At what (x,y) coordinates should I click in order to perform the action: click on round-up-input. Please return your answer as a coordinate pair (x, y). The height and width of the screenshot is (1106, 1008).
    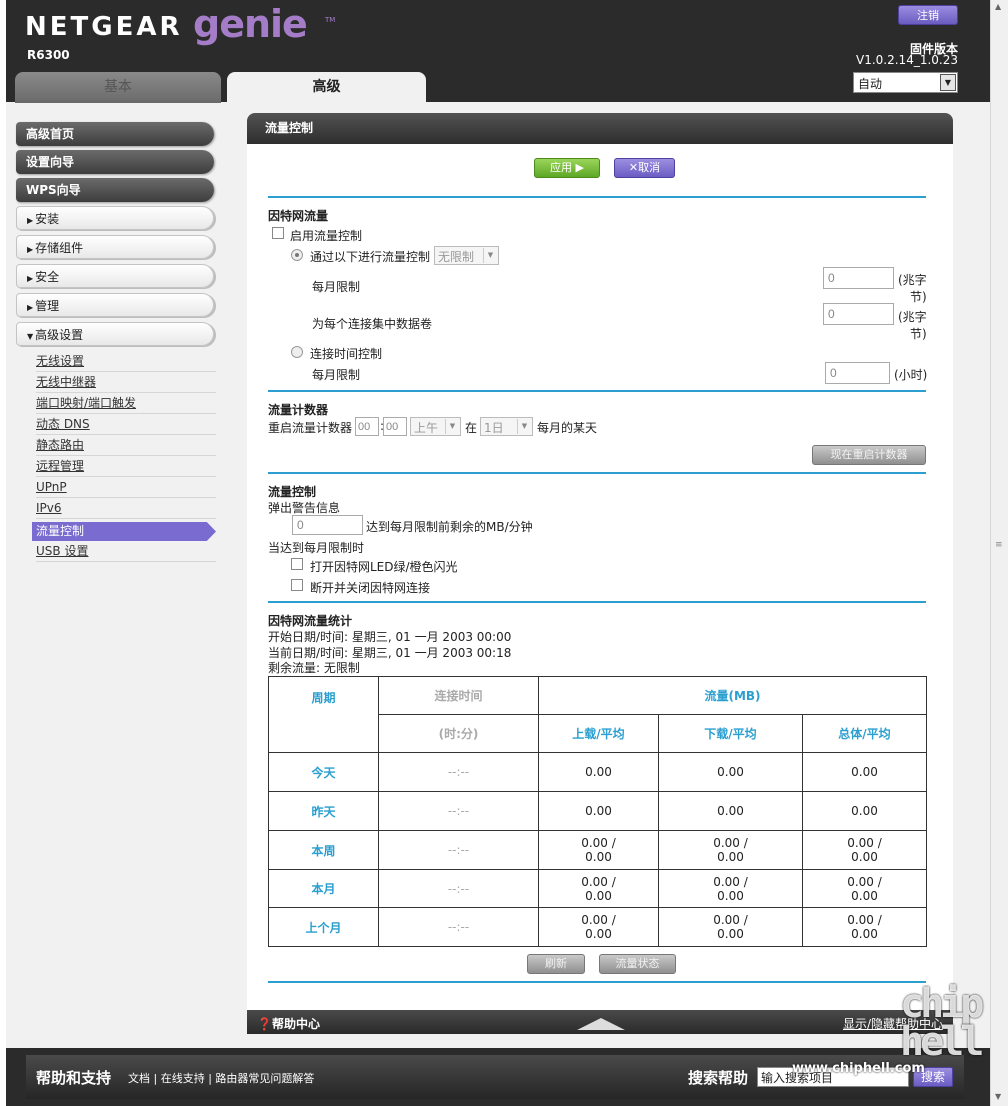
    Looking at the image, I should click on (858, 314).